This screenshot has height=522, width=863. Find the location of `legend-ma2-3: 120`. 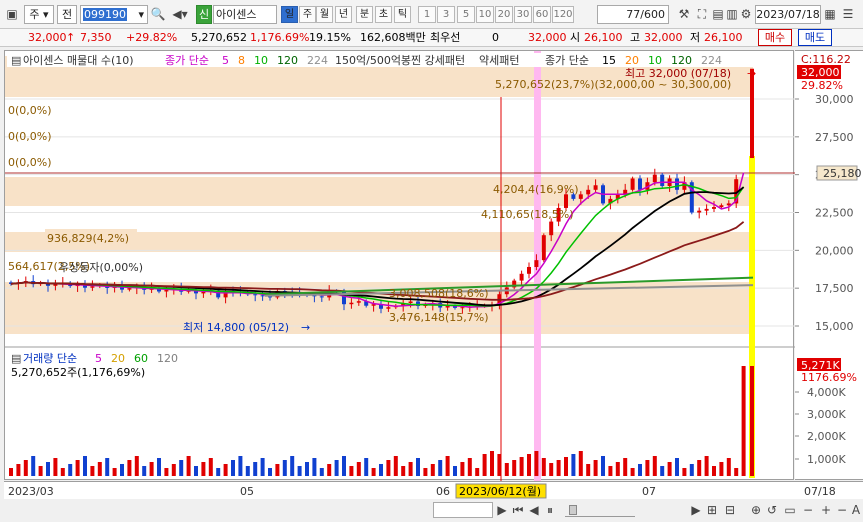

legend-ma2-3: 120 is located at coordinates (681, 60).